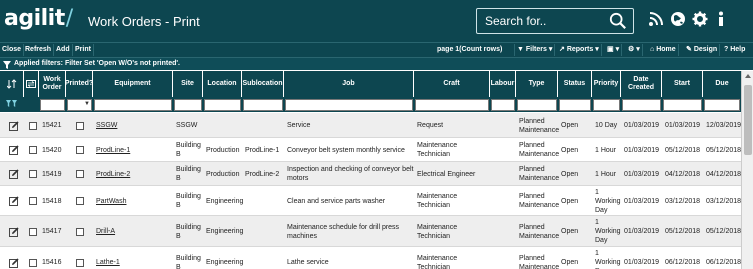  I want to click on settings-menu: ⚙ ▾, so click(634, 50).